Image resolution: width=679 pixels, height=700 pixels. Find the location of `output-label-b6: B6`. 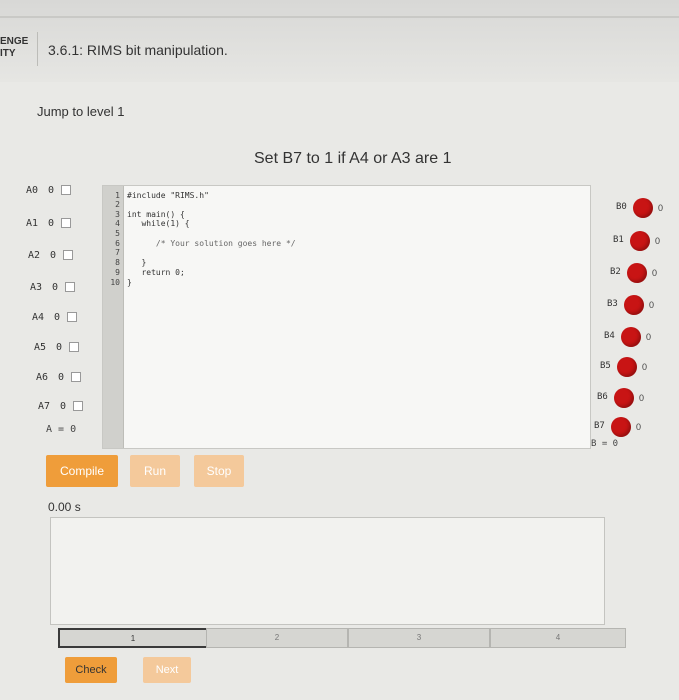

output-label-b6: B6 is located at coordinates (602, 397).